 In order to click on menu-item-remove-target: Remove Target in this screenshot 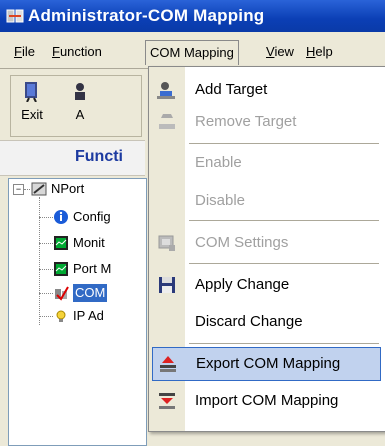, I will do `click(267, 122)`.